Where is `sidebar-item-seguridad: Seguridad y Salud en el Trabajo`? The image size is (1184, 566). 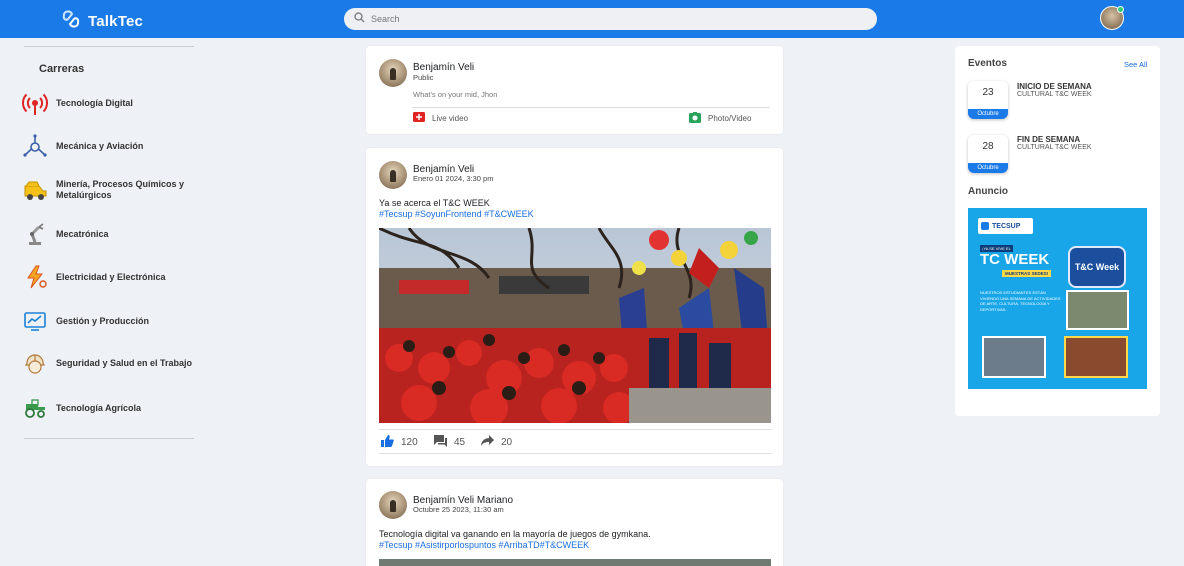 sidebar-item-seguridad: Seguridad y Salud en el Trabajo is located at coordinates (109, 363).